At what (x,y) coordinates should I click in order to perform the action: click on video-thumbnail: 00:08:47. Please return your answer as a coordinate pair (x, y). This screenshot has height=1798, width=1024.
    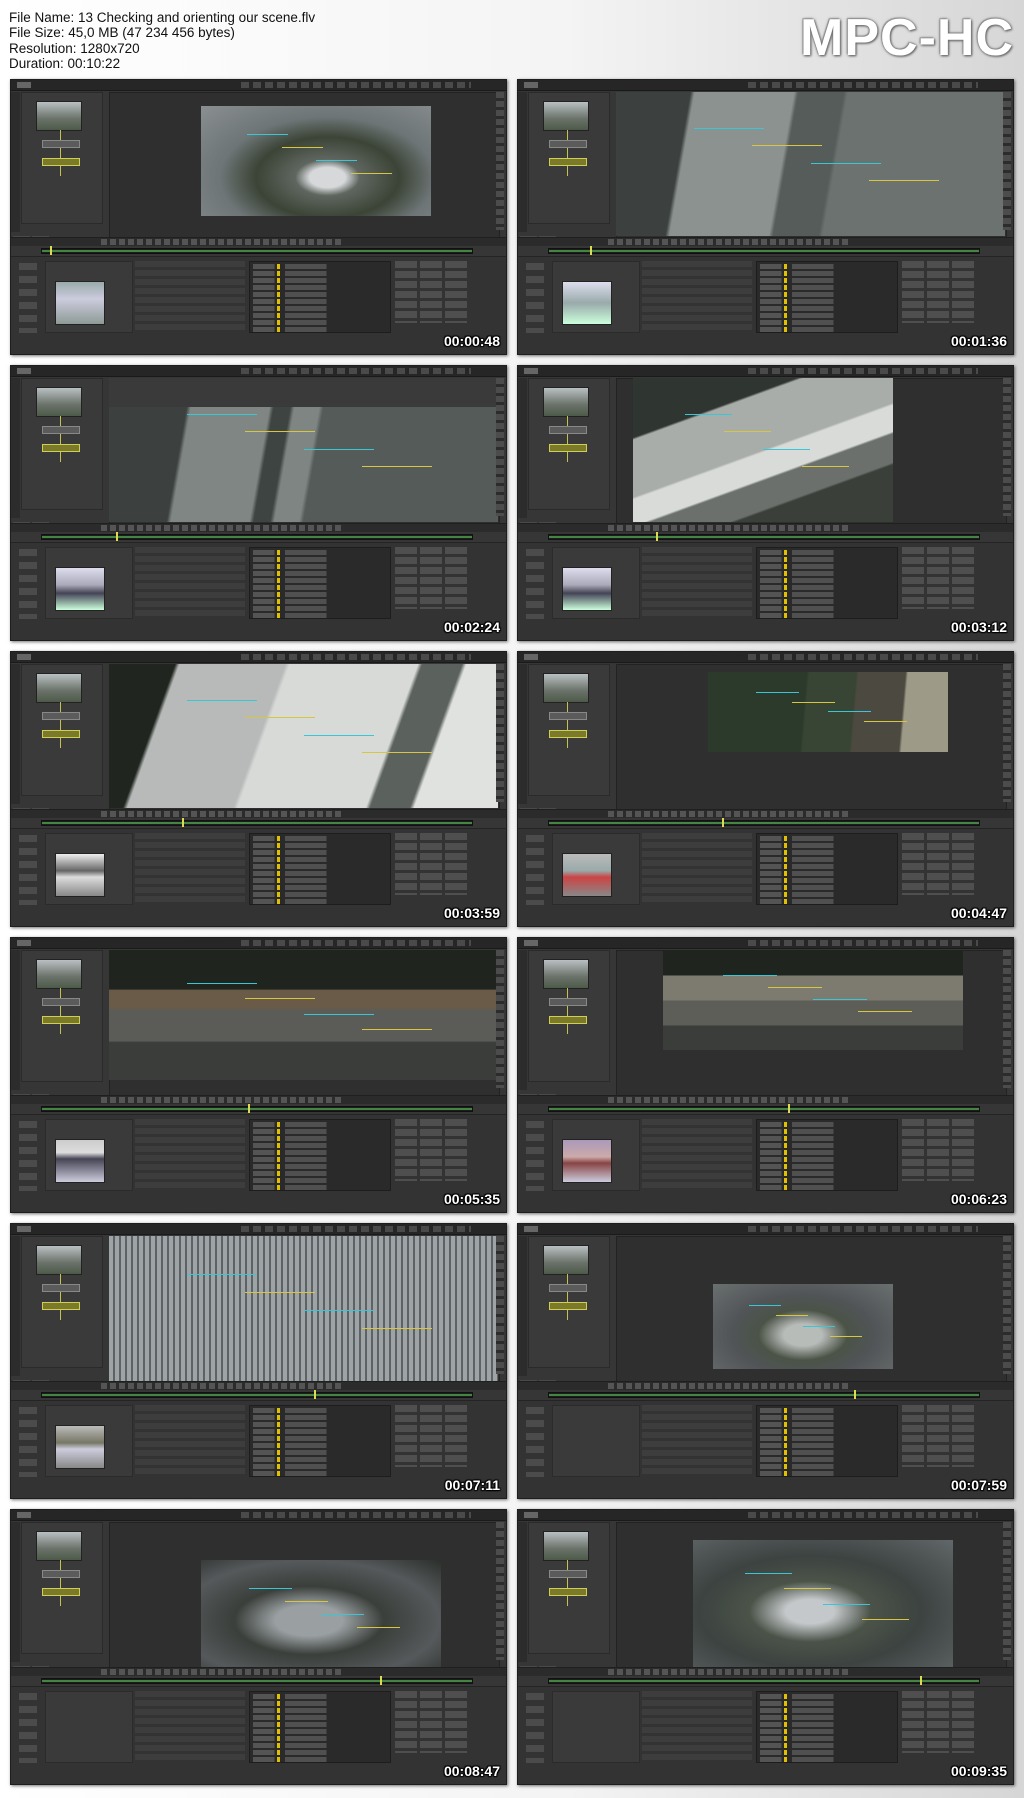
    Looking at the image, I should click on (258, 1647).